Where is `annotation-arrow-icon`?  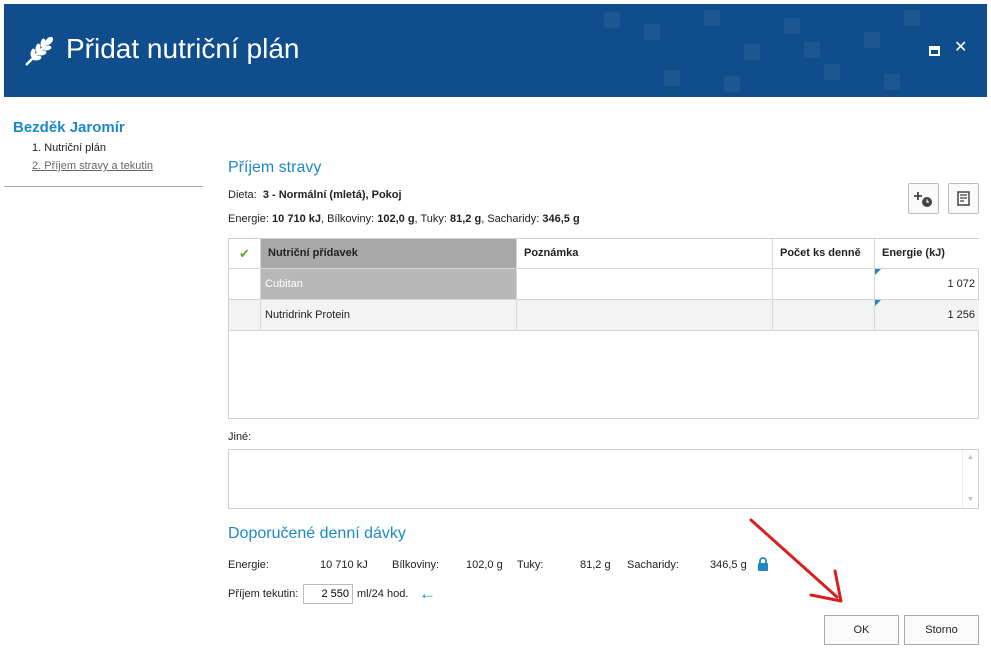 annotation-arrow-icon is located at coordinates (796, 560).